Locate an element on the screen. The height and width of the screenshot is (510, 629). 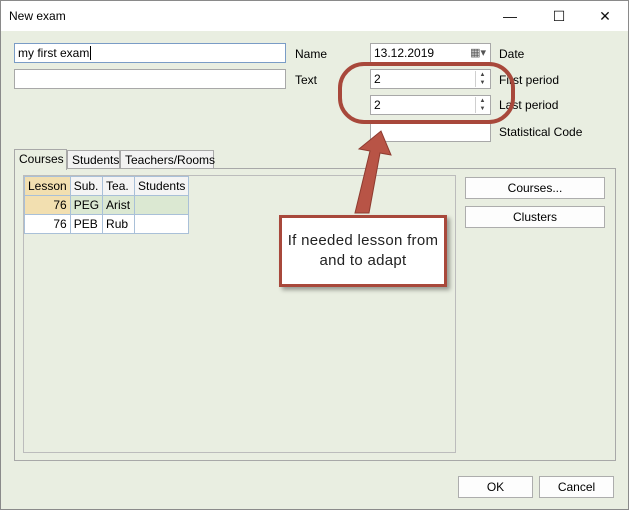
highlight-ring is located at coordinates (426, 93).